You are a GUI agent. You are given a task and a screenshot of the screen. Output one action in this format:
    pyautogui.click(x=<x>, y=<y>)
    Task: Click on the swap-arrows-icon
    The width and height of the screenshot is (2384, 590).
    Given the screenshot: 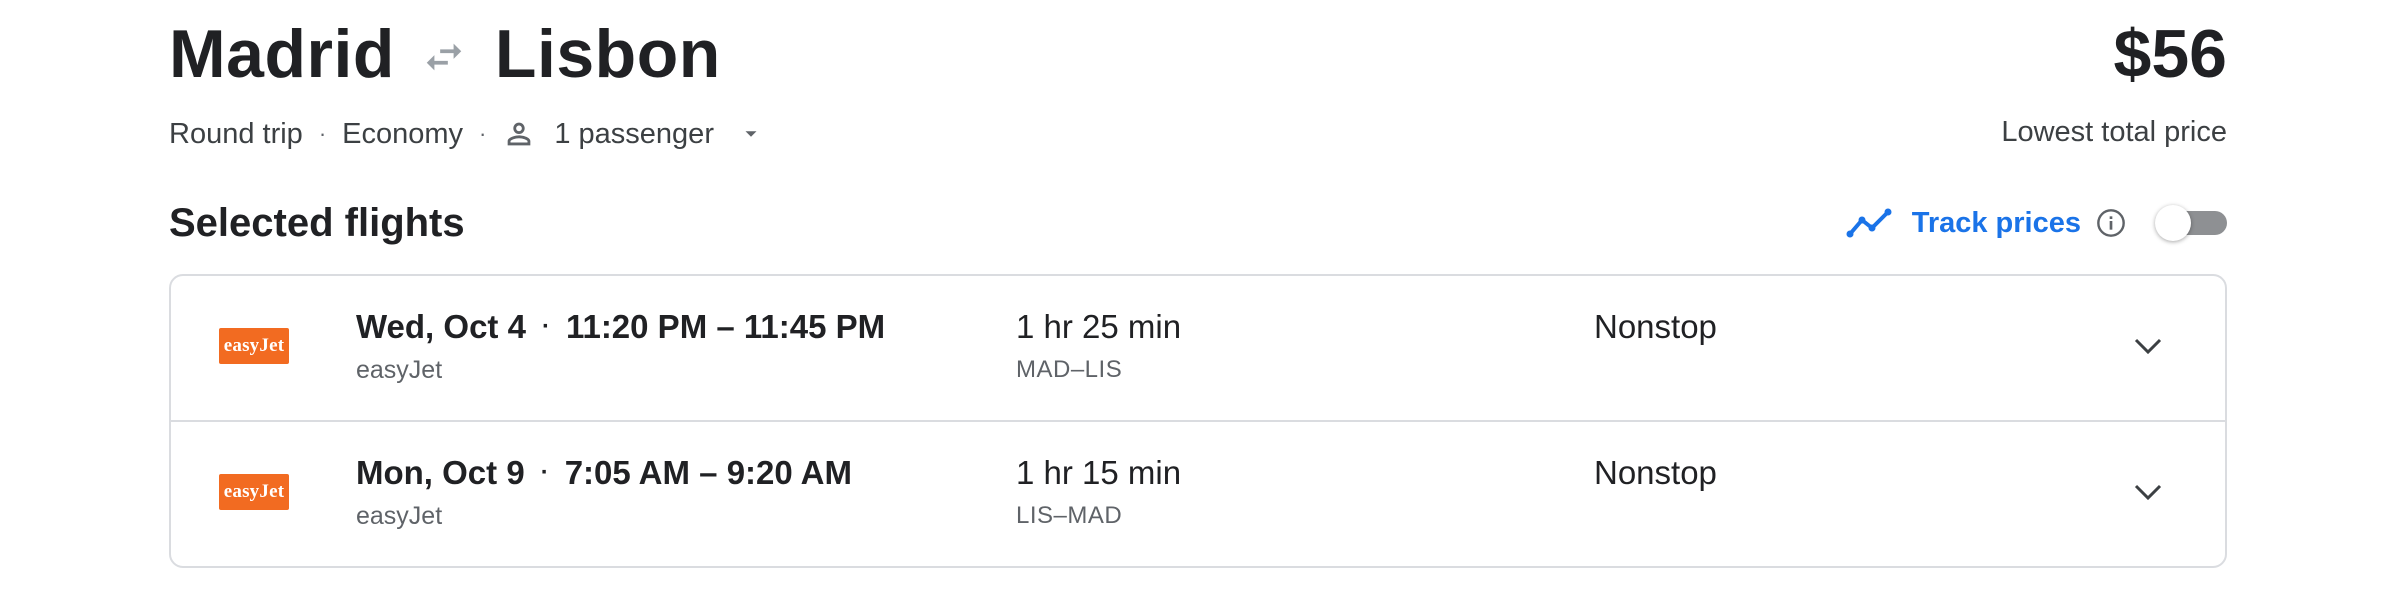 What is the action you would take?
    pyautogui.click(x=444, y=57)
    